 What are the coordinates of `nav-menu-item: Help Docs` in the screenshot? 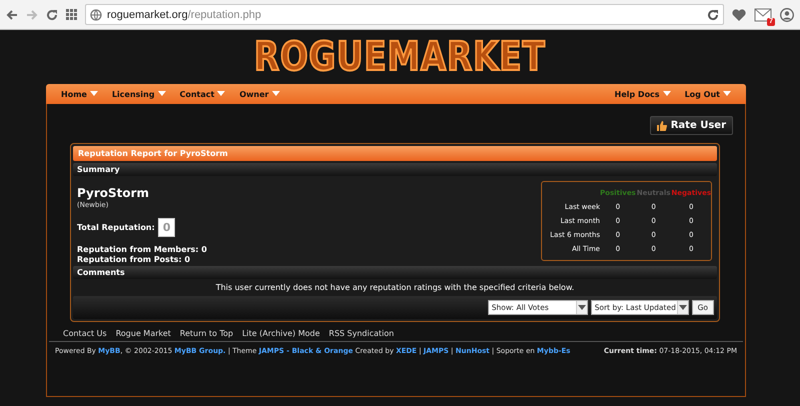 It's located at (643, 94).